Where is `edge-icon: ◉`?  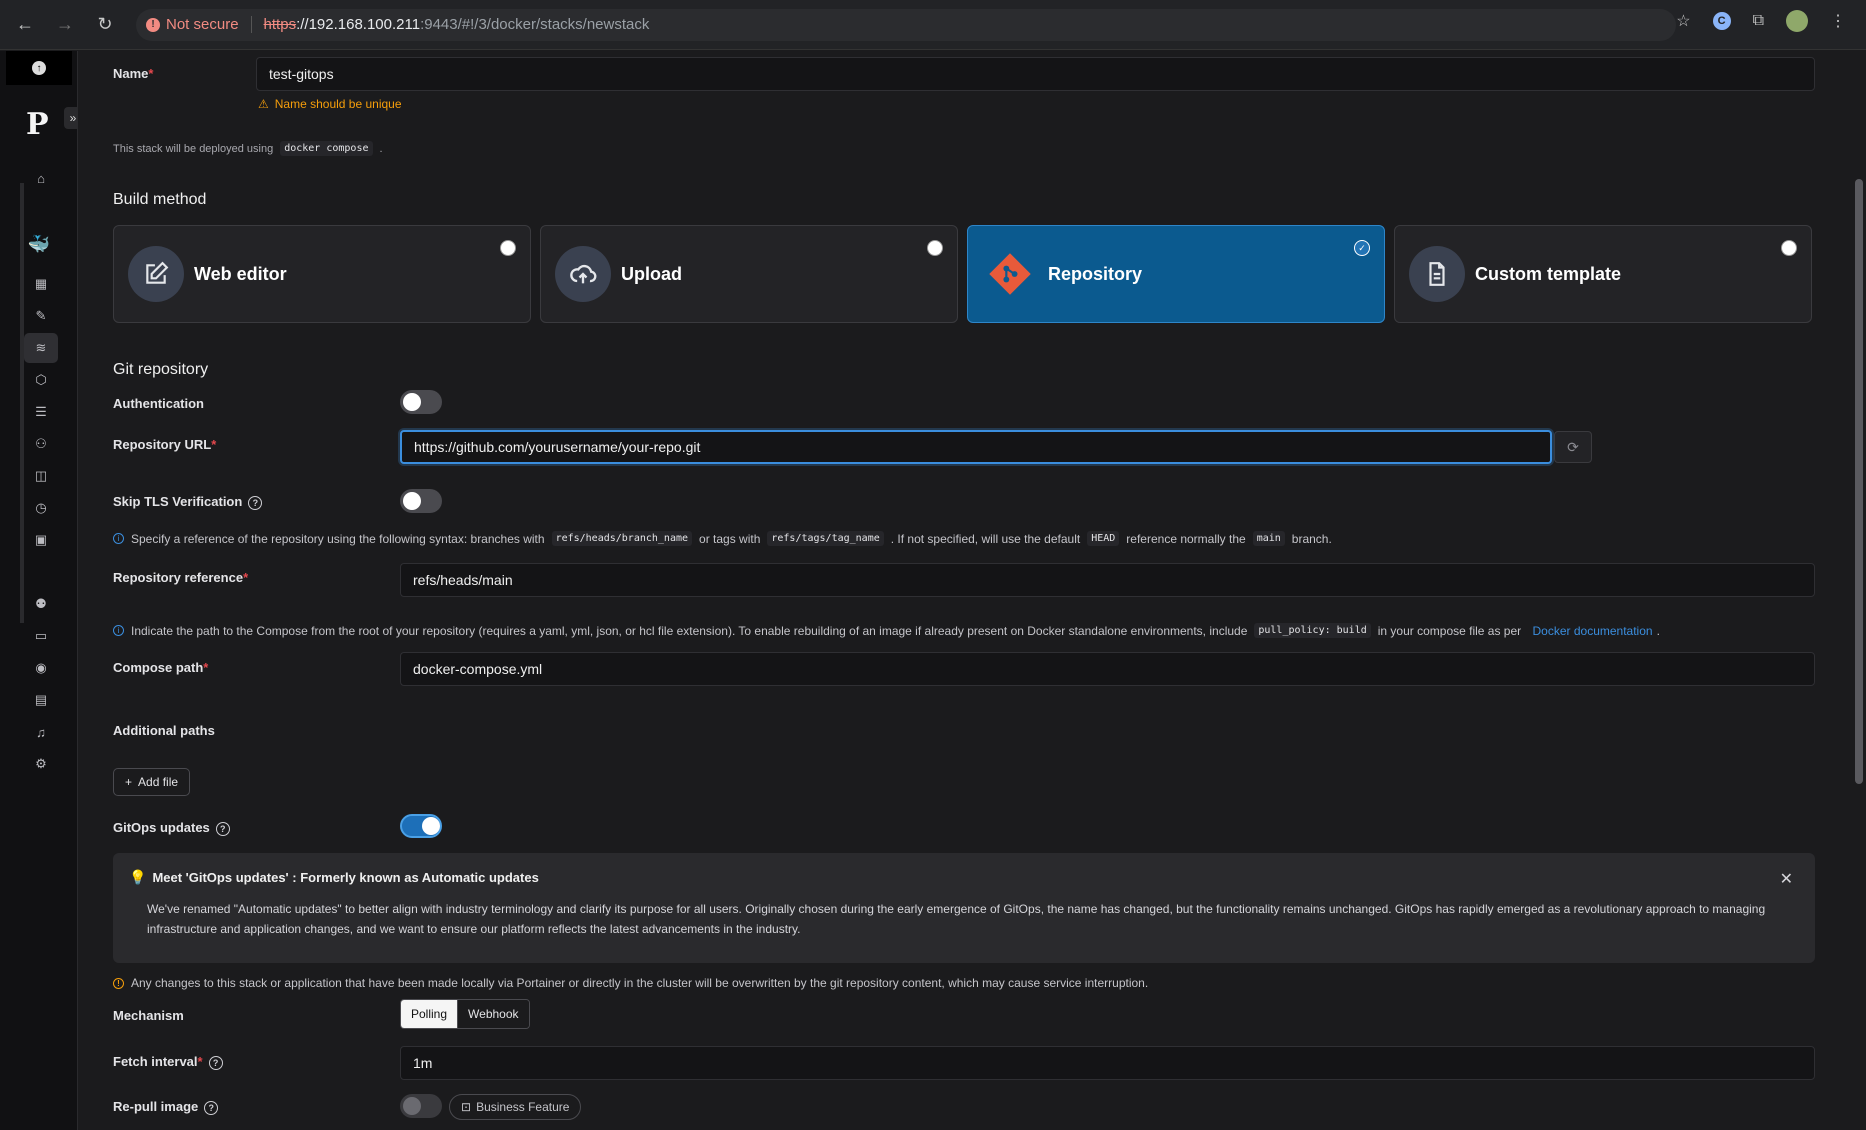 edge-icon: ◉ is located at coordinates (41, 668).